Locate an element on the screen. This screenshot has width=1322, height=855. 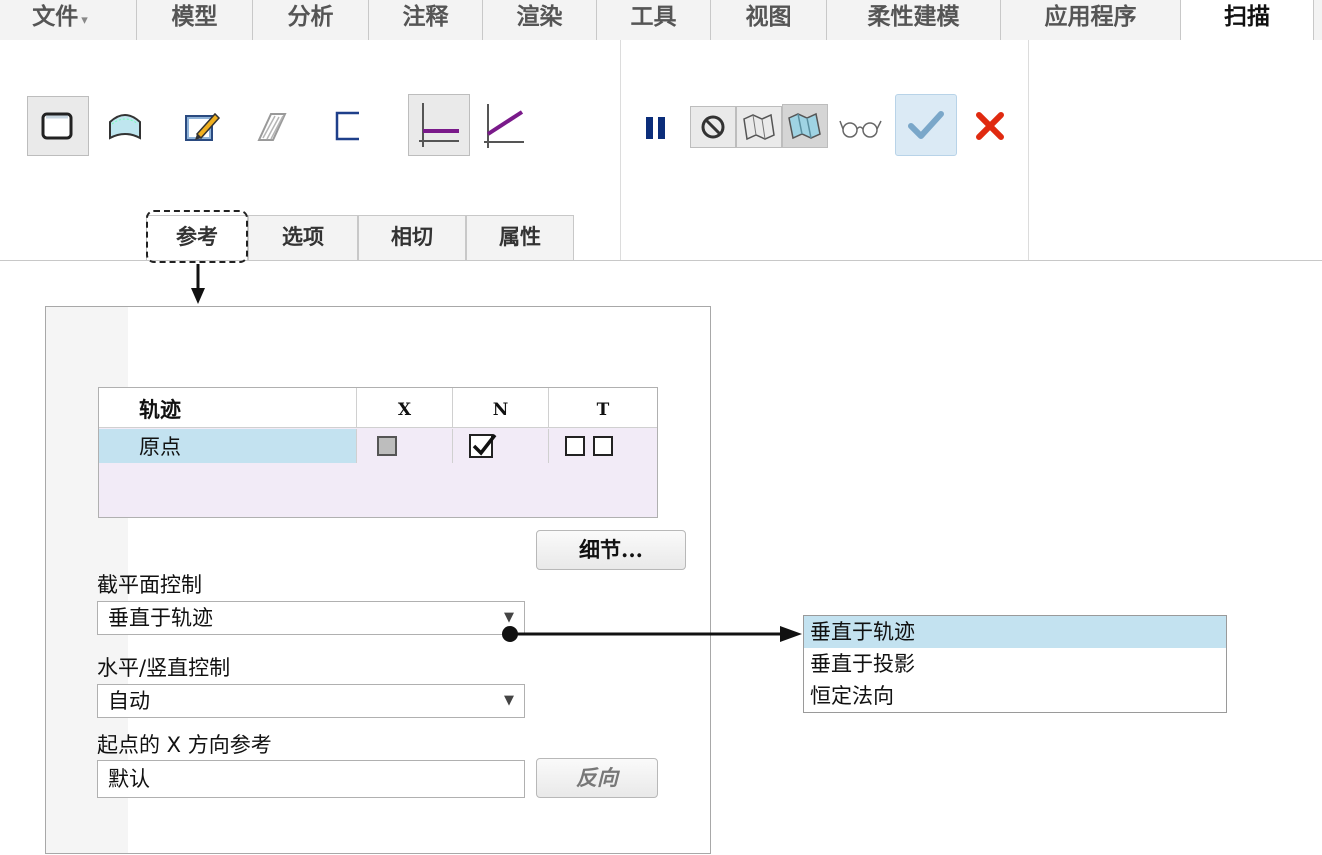
no-preview-button is located at coordinates (713, 127).